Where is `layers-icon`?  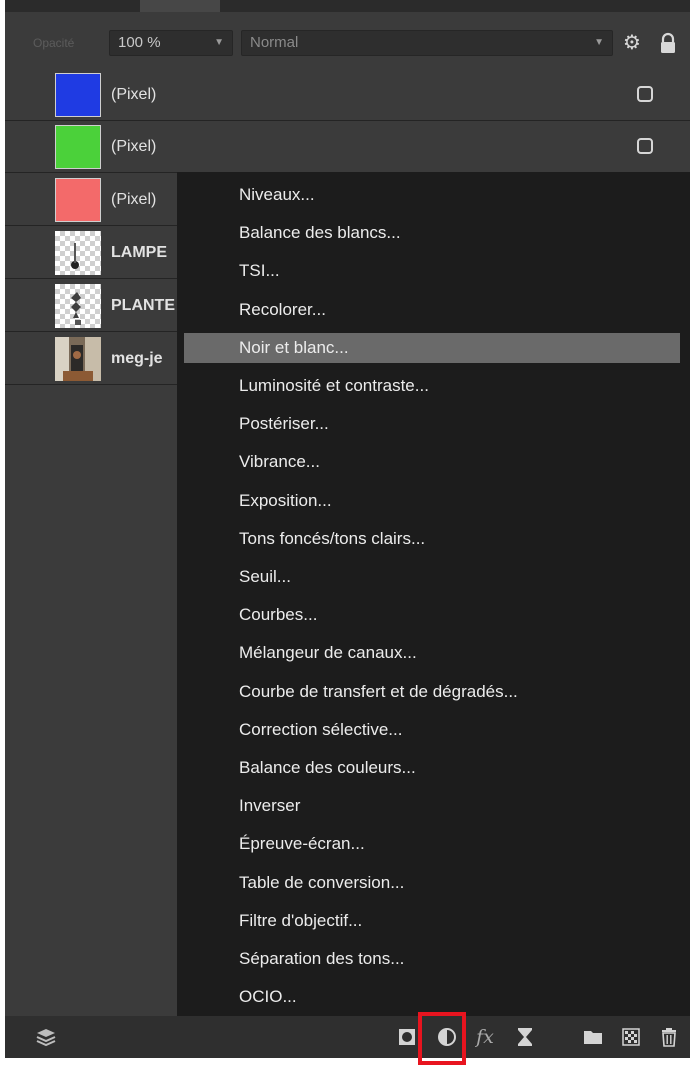
layers-icon is located at coordinates (46, 1037).